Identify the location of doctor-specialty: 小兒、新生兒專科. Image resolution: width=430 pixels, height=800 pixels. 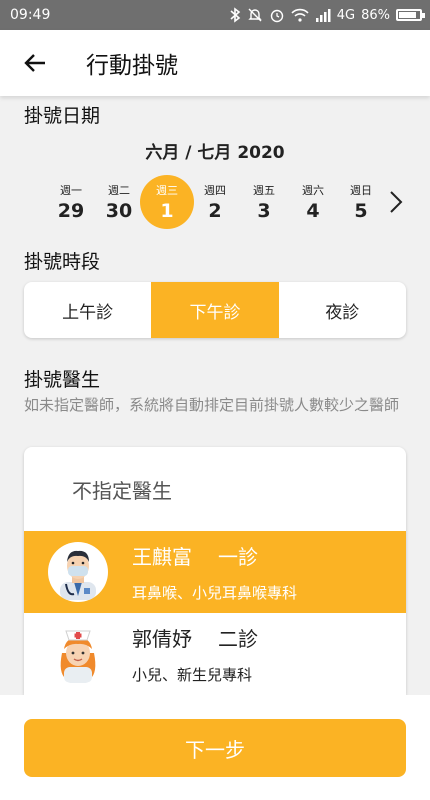
(192, 675).